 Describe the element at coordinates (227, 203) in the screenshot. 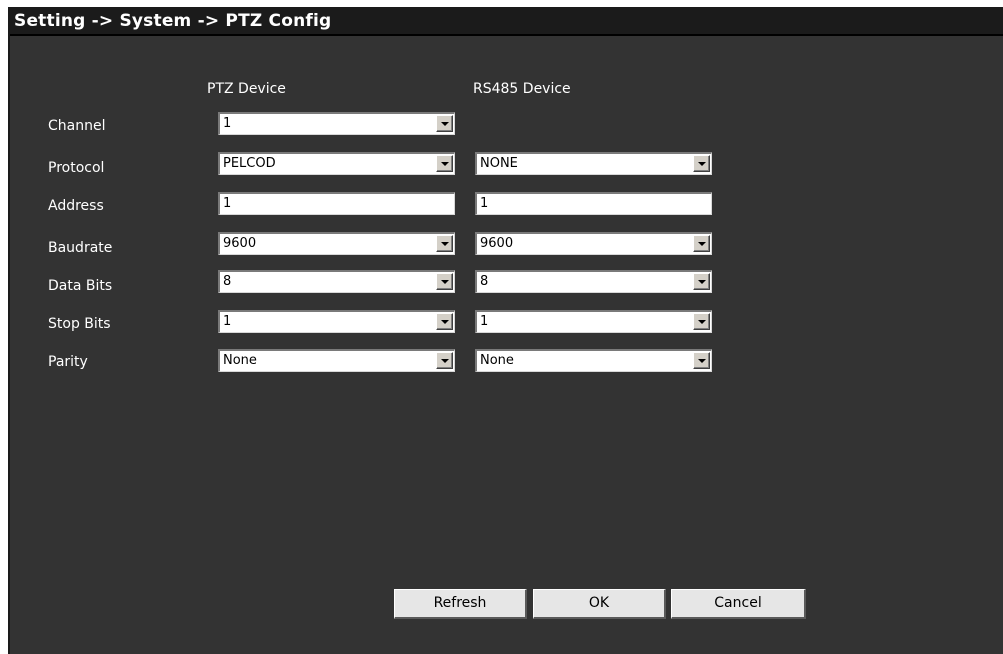

I see `ptz-address-value: 1` at that location.